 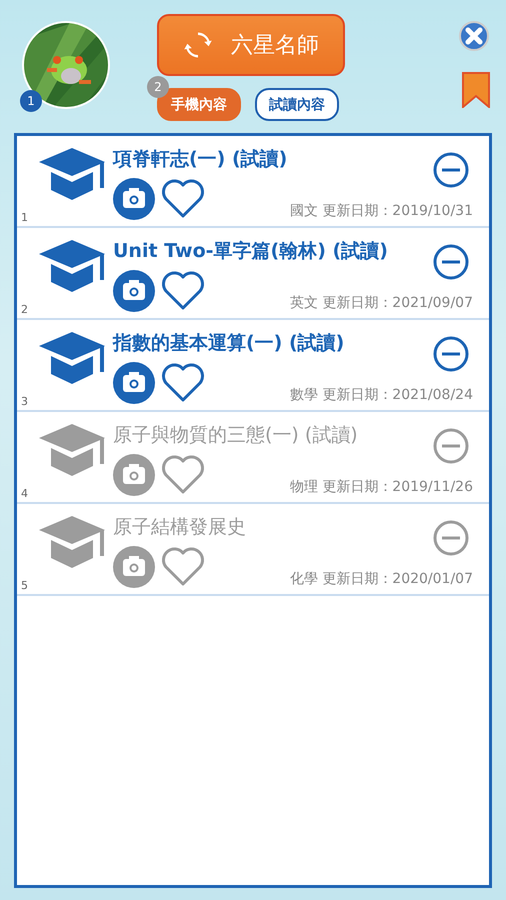 I want to click on course-title: 原子結構發展史, so click(x=180, y=527).